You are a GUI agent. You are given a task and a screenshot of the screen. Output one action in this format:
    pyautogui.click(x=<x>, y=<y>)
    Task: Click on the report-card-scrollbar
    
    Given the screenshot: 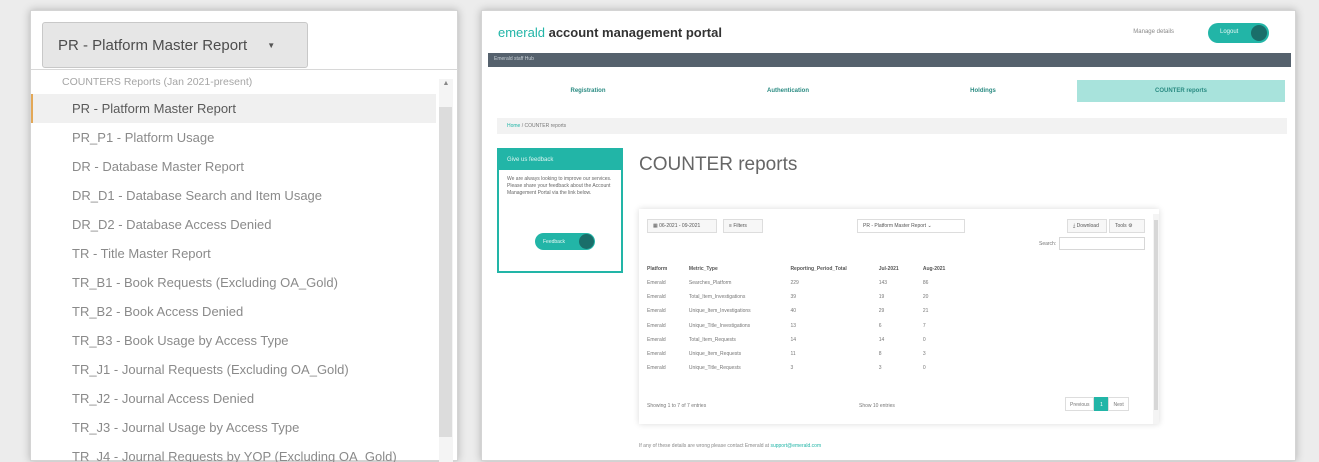 What is the action you would take?
    pyautogui.click(x=1156, y=319)
    